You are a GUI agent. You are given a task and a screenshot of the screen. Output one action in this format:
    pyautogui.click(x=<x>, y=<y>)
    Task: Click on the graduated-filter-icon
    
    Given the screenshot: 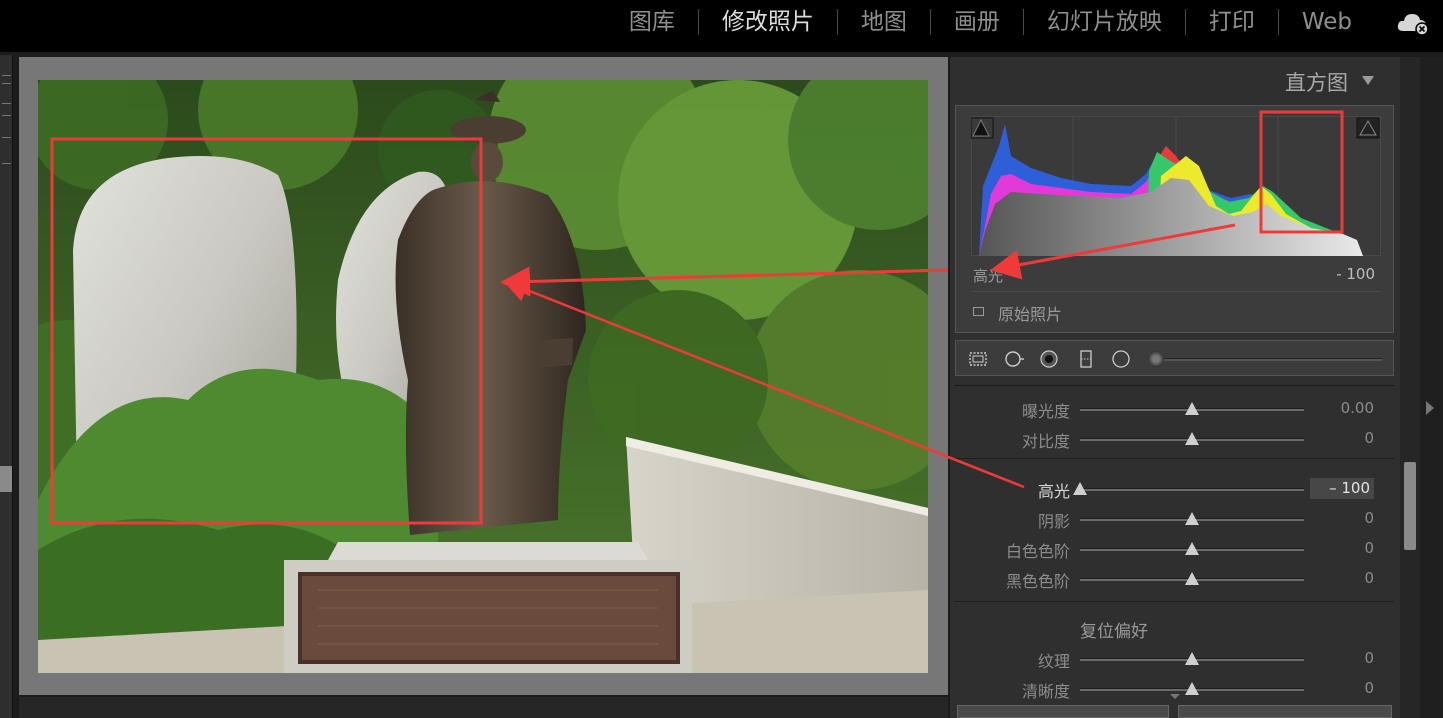 What is the action you would take?
    pyautogui.click(x=1086, y=359)
    